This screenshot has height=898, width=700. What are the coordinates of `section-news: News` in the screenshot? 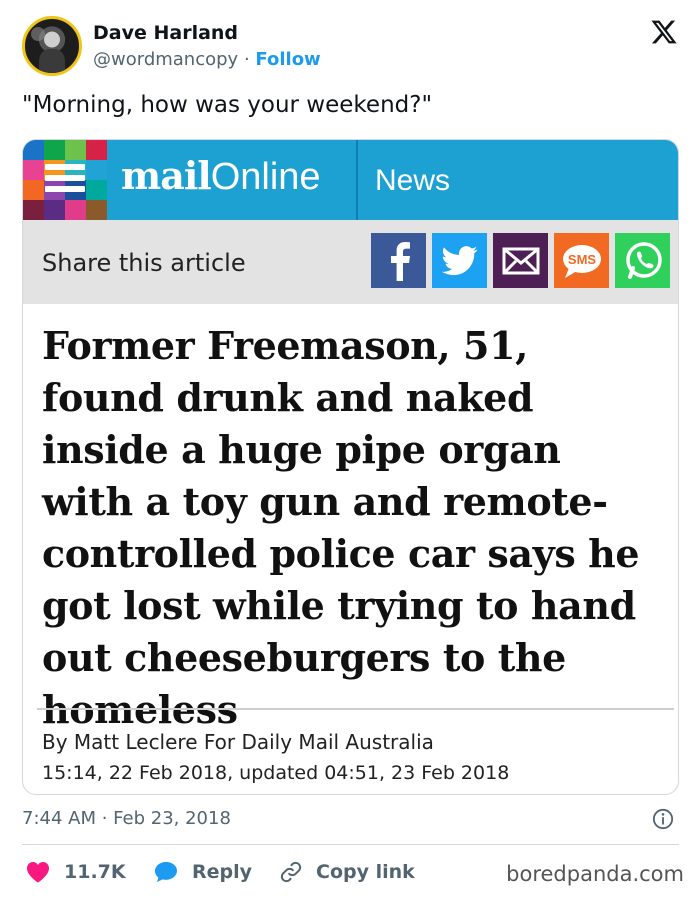 It's located at (412, 181).